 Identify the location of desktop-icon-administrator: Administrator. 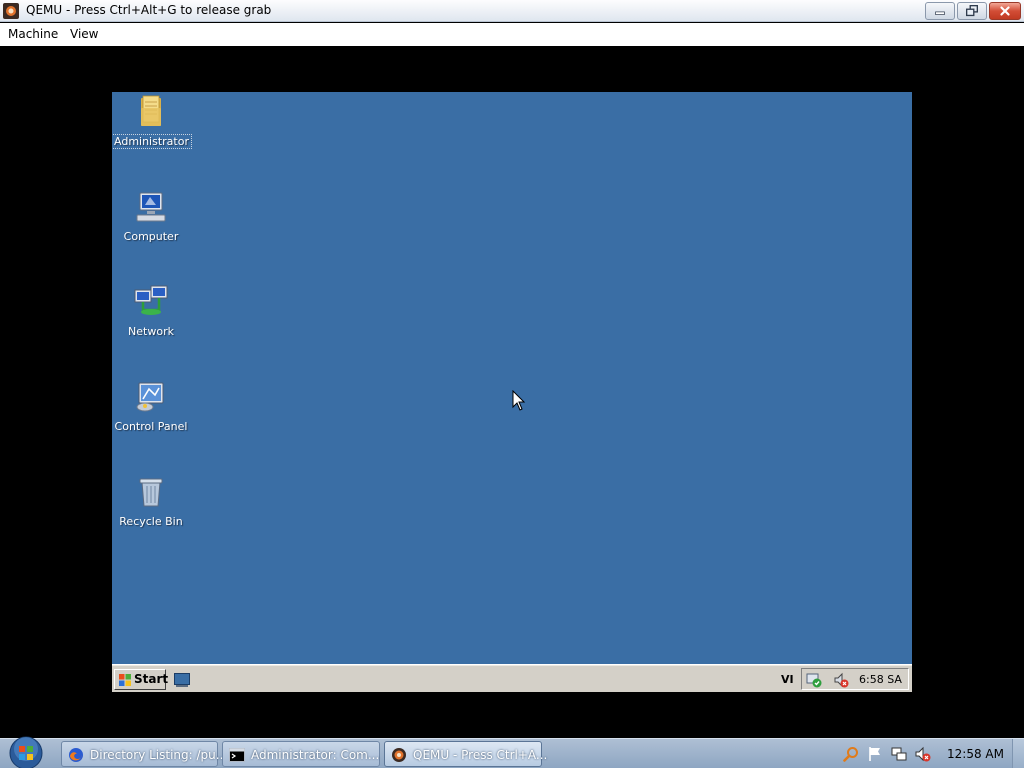
(152, 121).